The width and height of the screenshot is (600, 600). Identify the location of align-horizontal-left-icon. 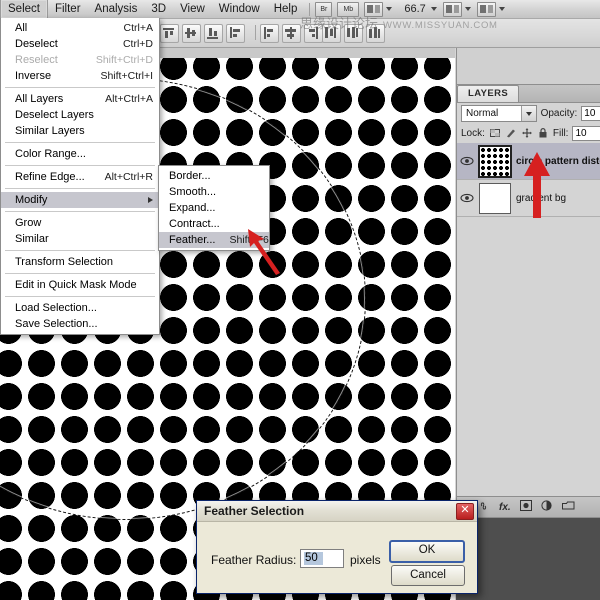
(269, 33).